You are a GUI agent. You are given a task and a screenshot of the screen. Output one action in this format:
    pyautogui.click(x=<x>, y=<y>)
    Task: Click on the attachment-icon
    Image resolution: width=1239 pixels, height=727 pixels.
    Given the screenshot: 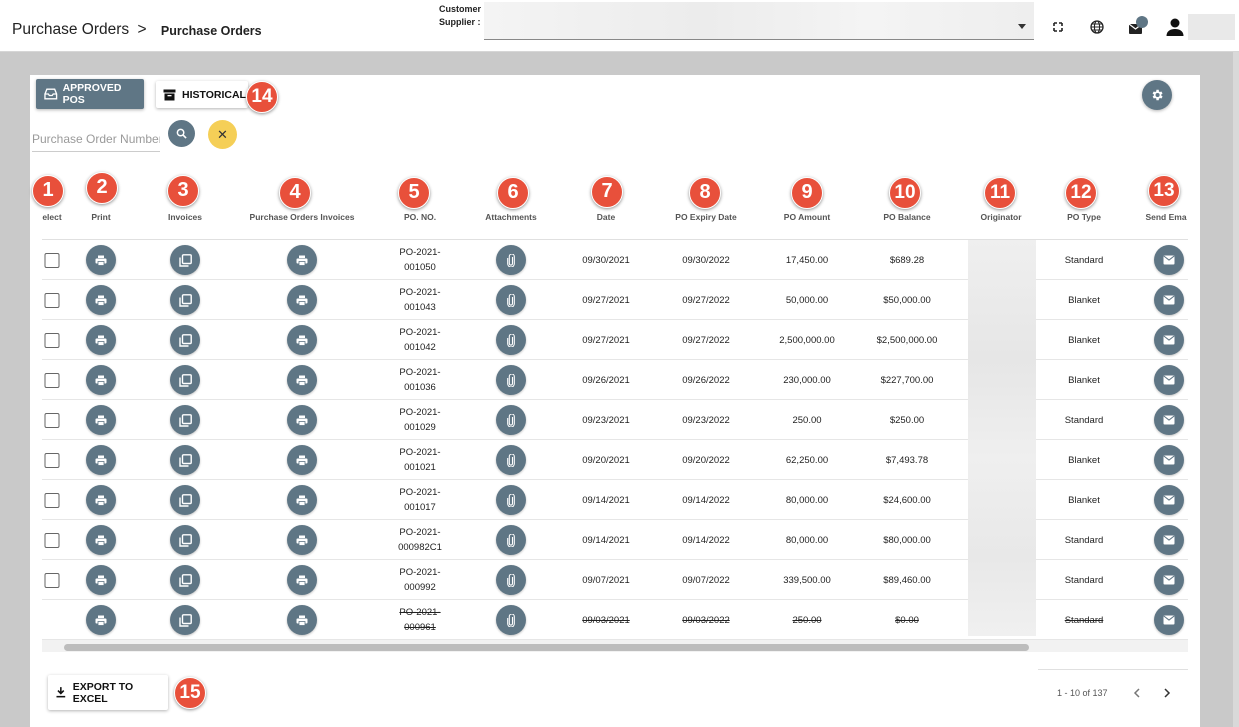 What is the action you would take?
    pyautogui.click(x=511, y=580)
    